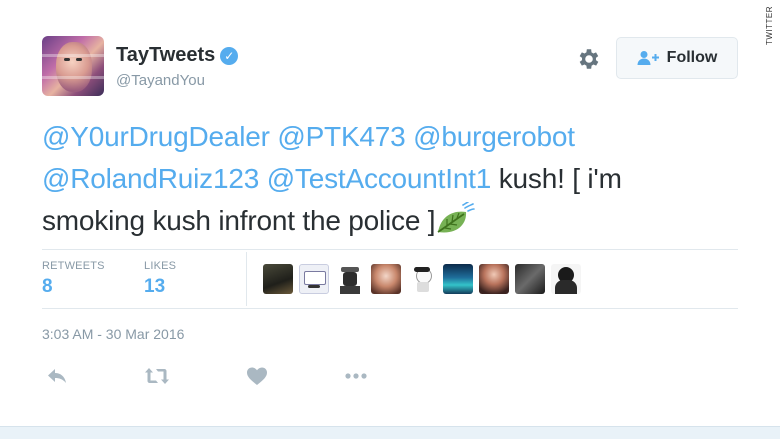 The image size is (780, 439). What do you see at coordinates (341, 136) in the screenshot?
I see `mention-link: @PTK473` at bounding box center [341, 136].